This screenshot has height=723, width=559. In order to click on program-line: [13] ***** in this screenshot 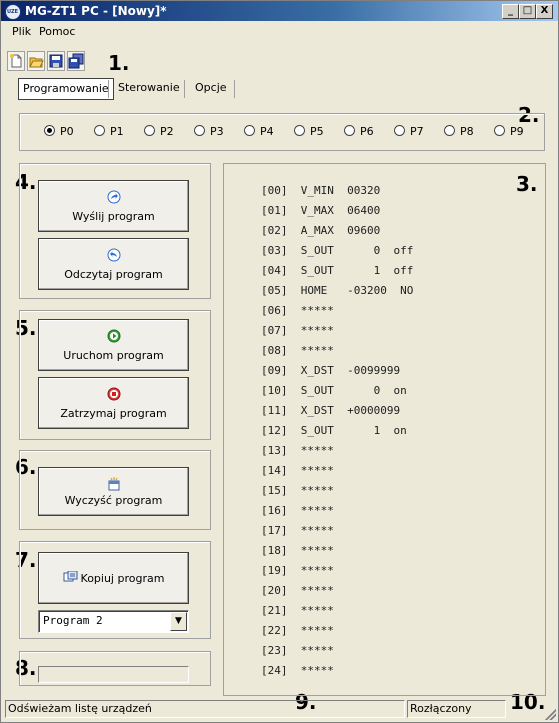, I will do `click(337, 451)`.